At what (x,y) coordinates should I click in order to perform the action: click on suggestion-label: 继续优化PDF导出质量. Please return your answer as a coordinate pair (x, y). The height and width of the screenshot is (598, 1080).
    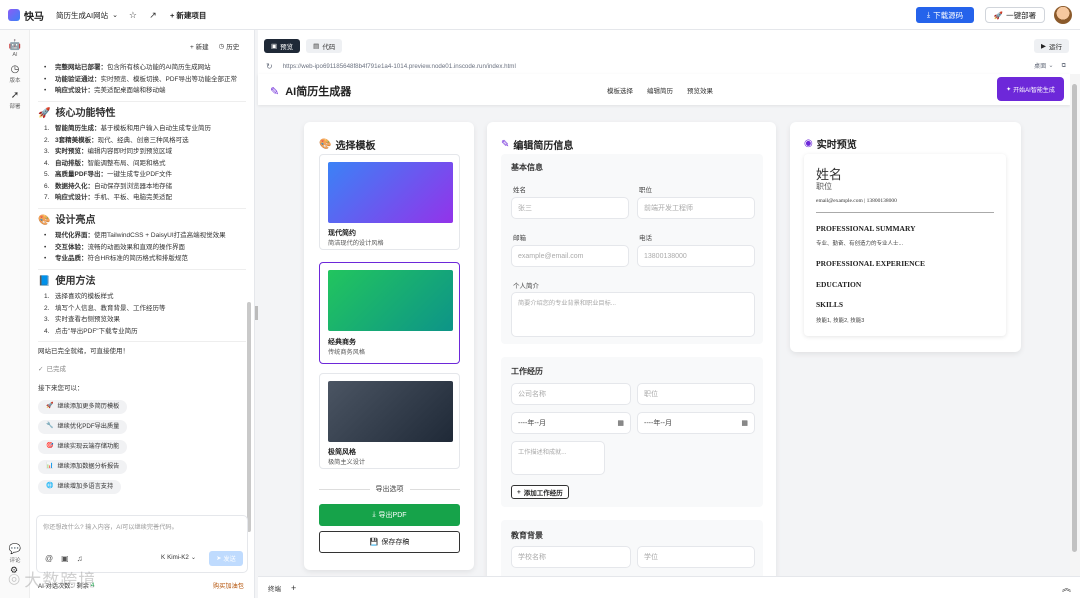
    Looking at the image, I should click on (88, 426).